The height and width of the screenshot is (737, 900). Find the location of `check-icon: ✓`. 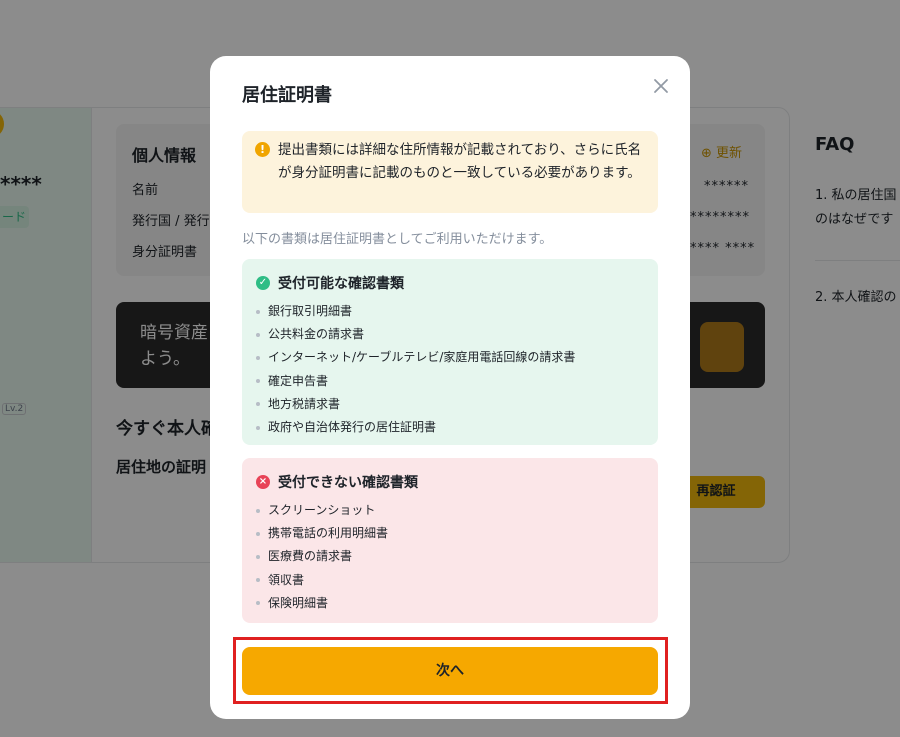

check-icon: ✓ is located at coordinates (263, 283).